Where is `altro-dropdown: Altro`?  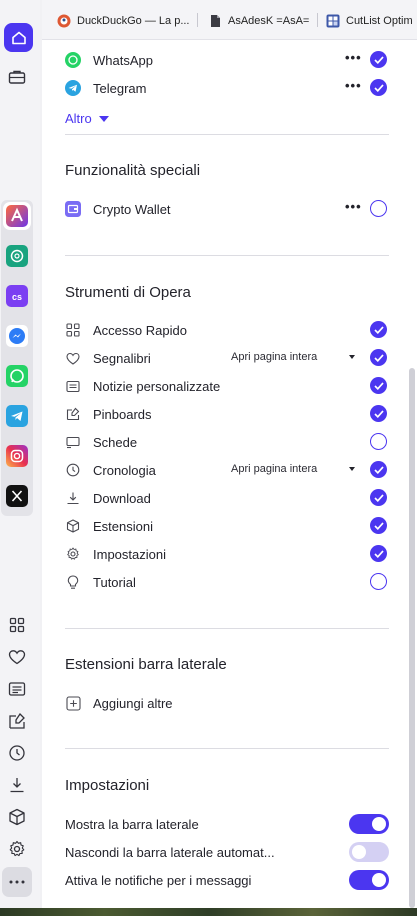
altro-dropdown: Altro is located at coordinates (87, 118).